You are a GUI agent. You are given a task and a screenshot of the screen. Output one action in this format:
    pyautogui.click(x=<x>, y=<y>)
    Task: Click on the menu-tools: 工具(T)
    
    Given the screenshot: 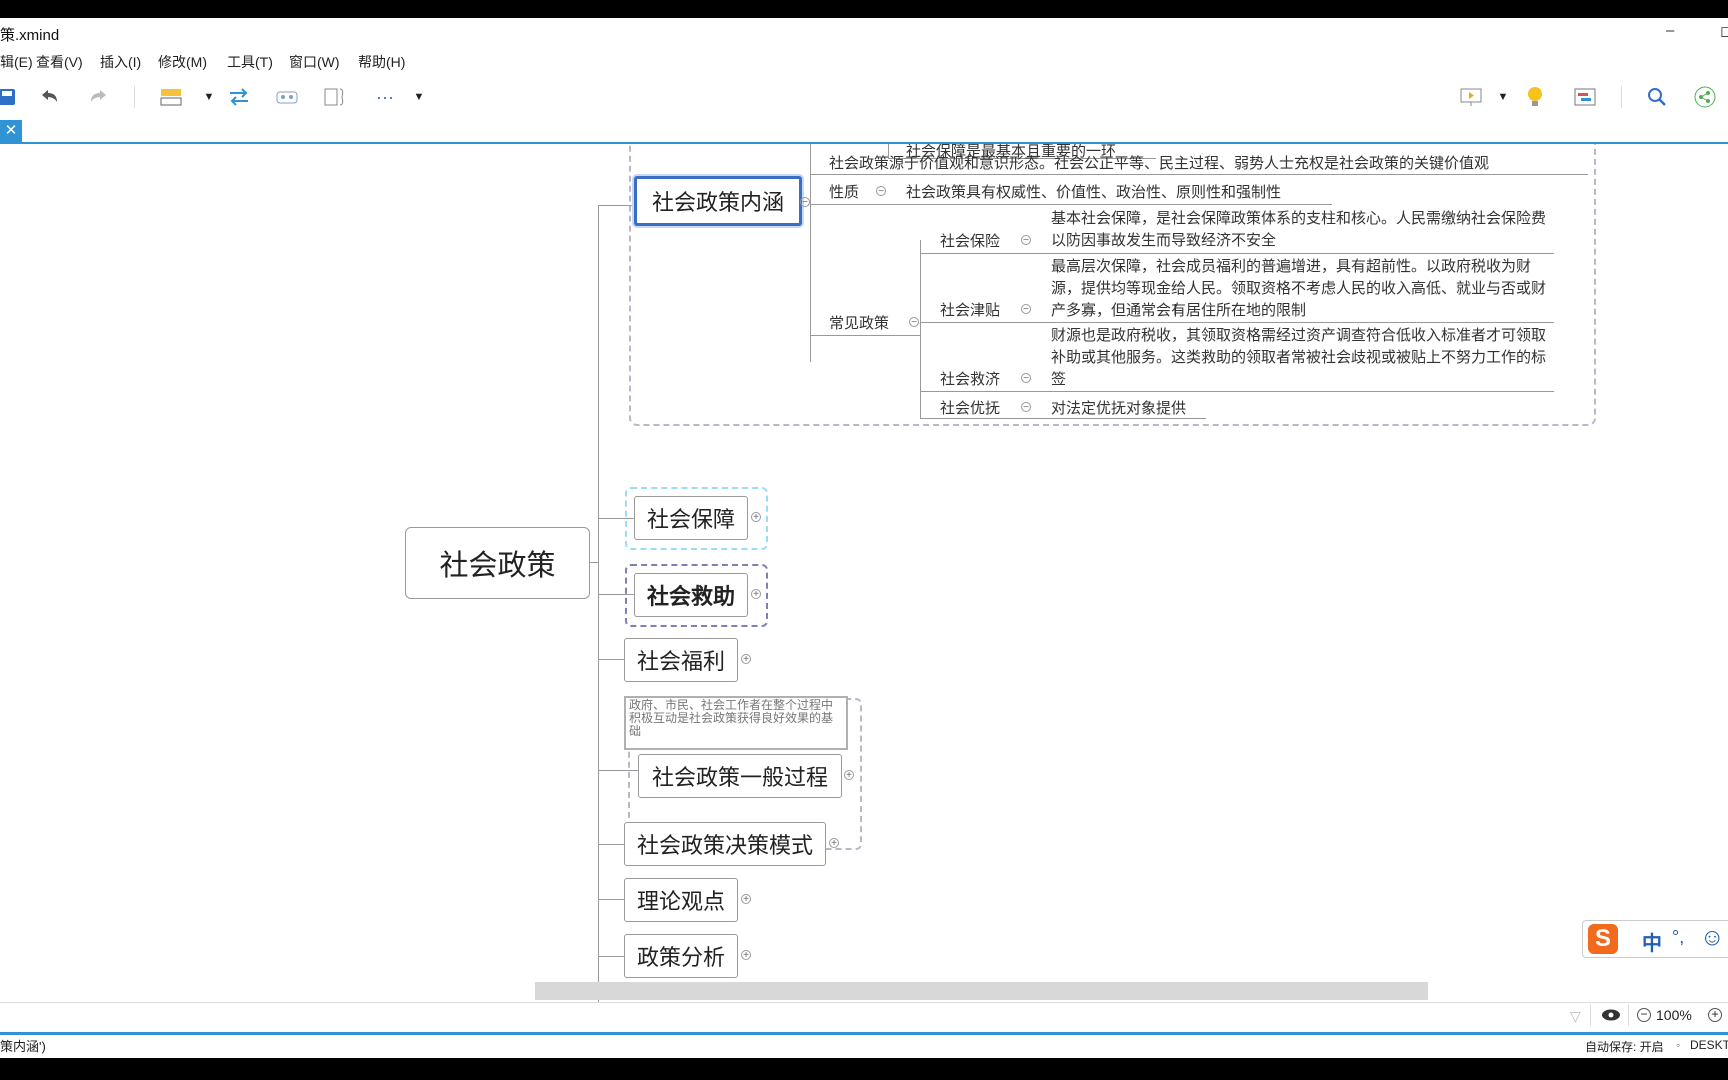 What is the action you would take?
    pyautogui.click(x=250, y=62)
    